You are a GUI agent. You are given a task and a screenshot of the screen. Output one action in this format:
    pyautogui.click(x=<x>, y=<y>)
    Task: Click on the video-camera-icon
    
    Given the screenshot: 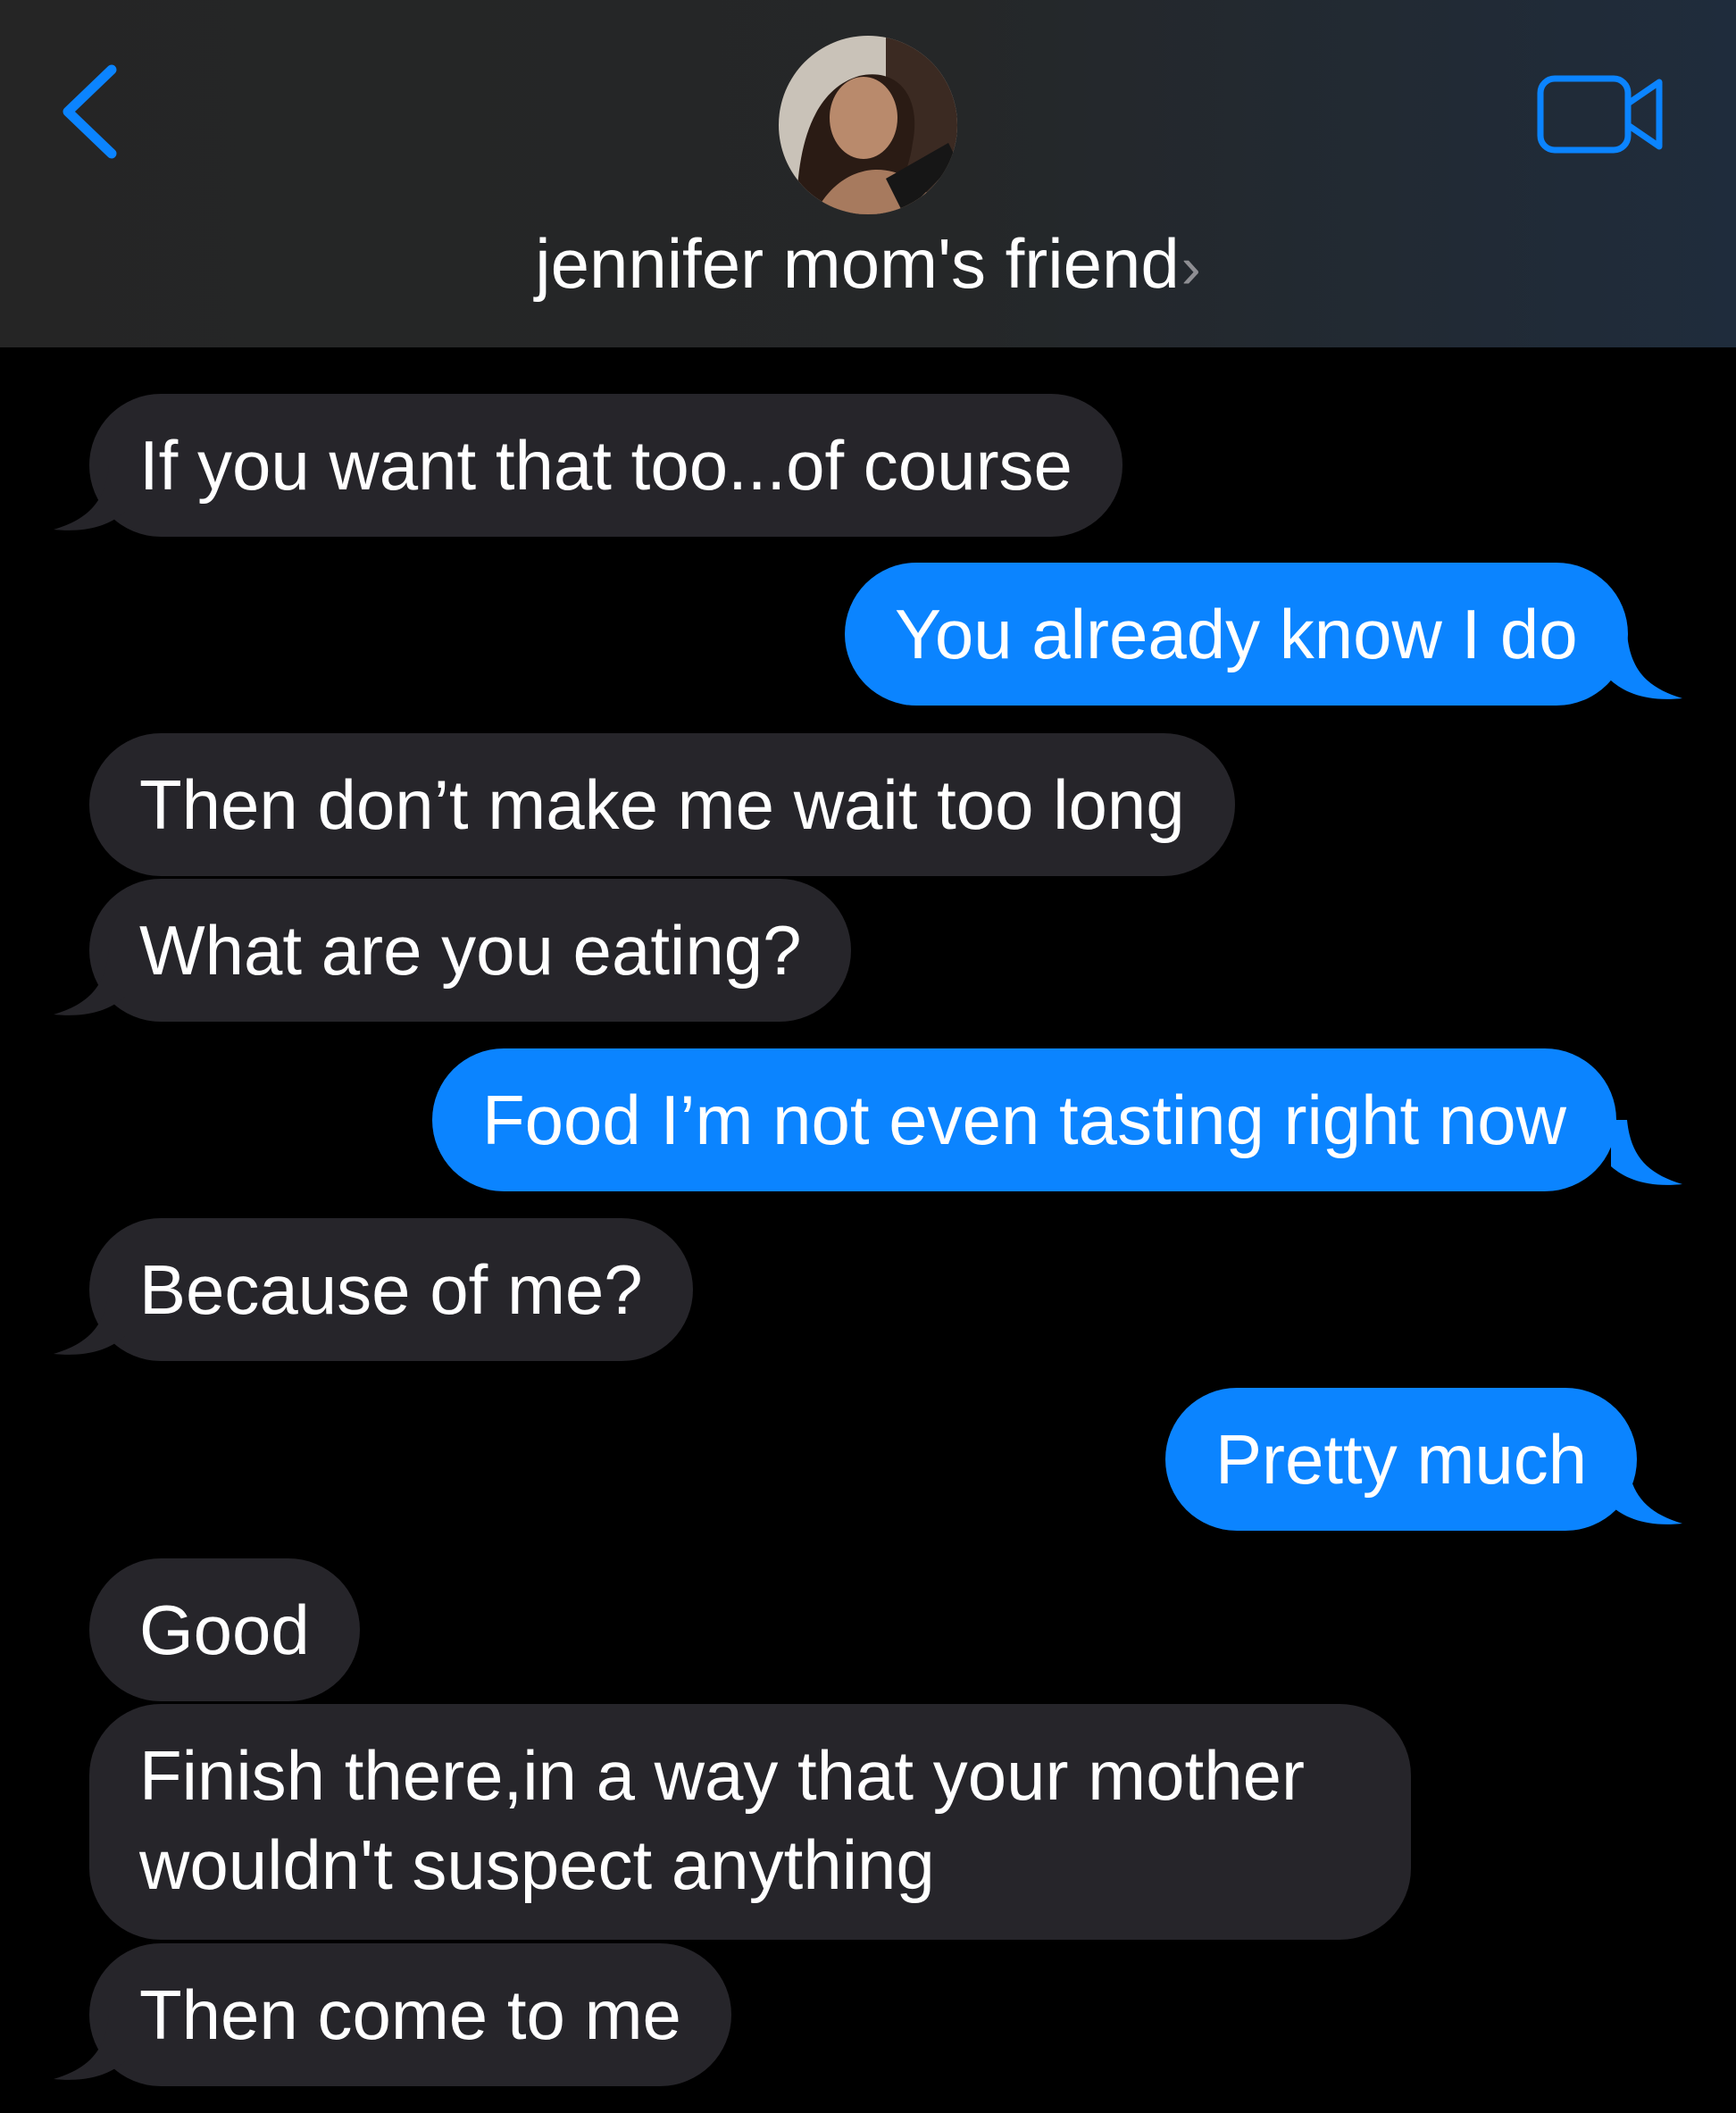 What is the action you would take?
    pyautogui.click(x=1600, y=115)
    